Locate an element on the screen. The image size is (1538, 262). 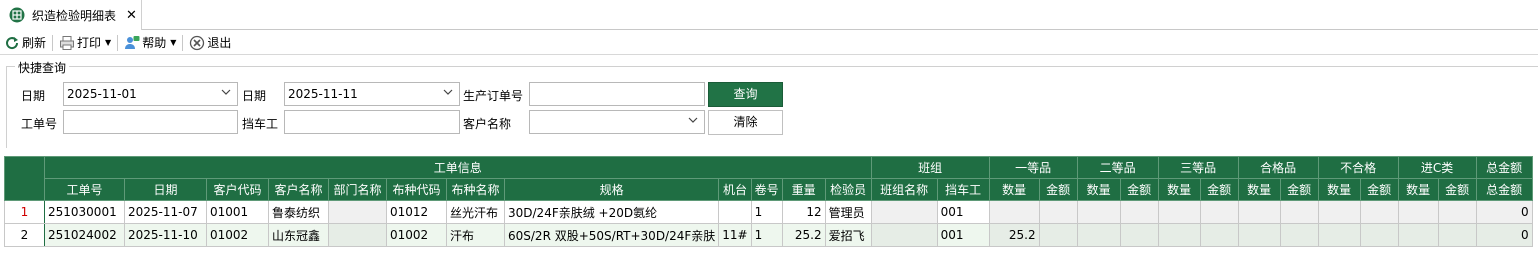
column-header-fabric-name: 布种名称 is located at coordinates (475, 189).